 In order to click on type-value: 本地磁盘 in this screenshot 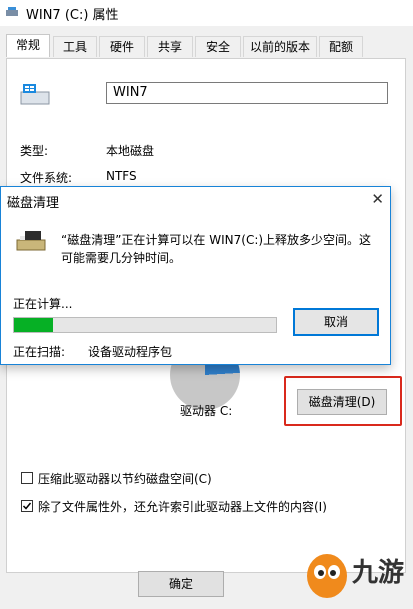, I will do `click(130, 151)`.